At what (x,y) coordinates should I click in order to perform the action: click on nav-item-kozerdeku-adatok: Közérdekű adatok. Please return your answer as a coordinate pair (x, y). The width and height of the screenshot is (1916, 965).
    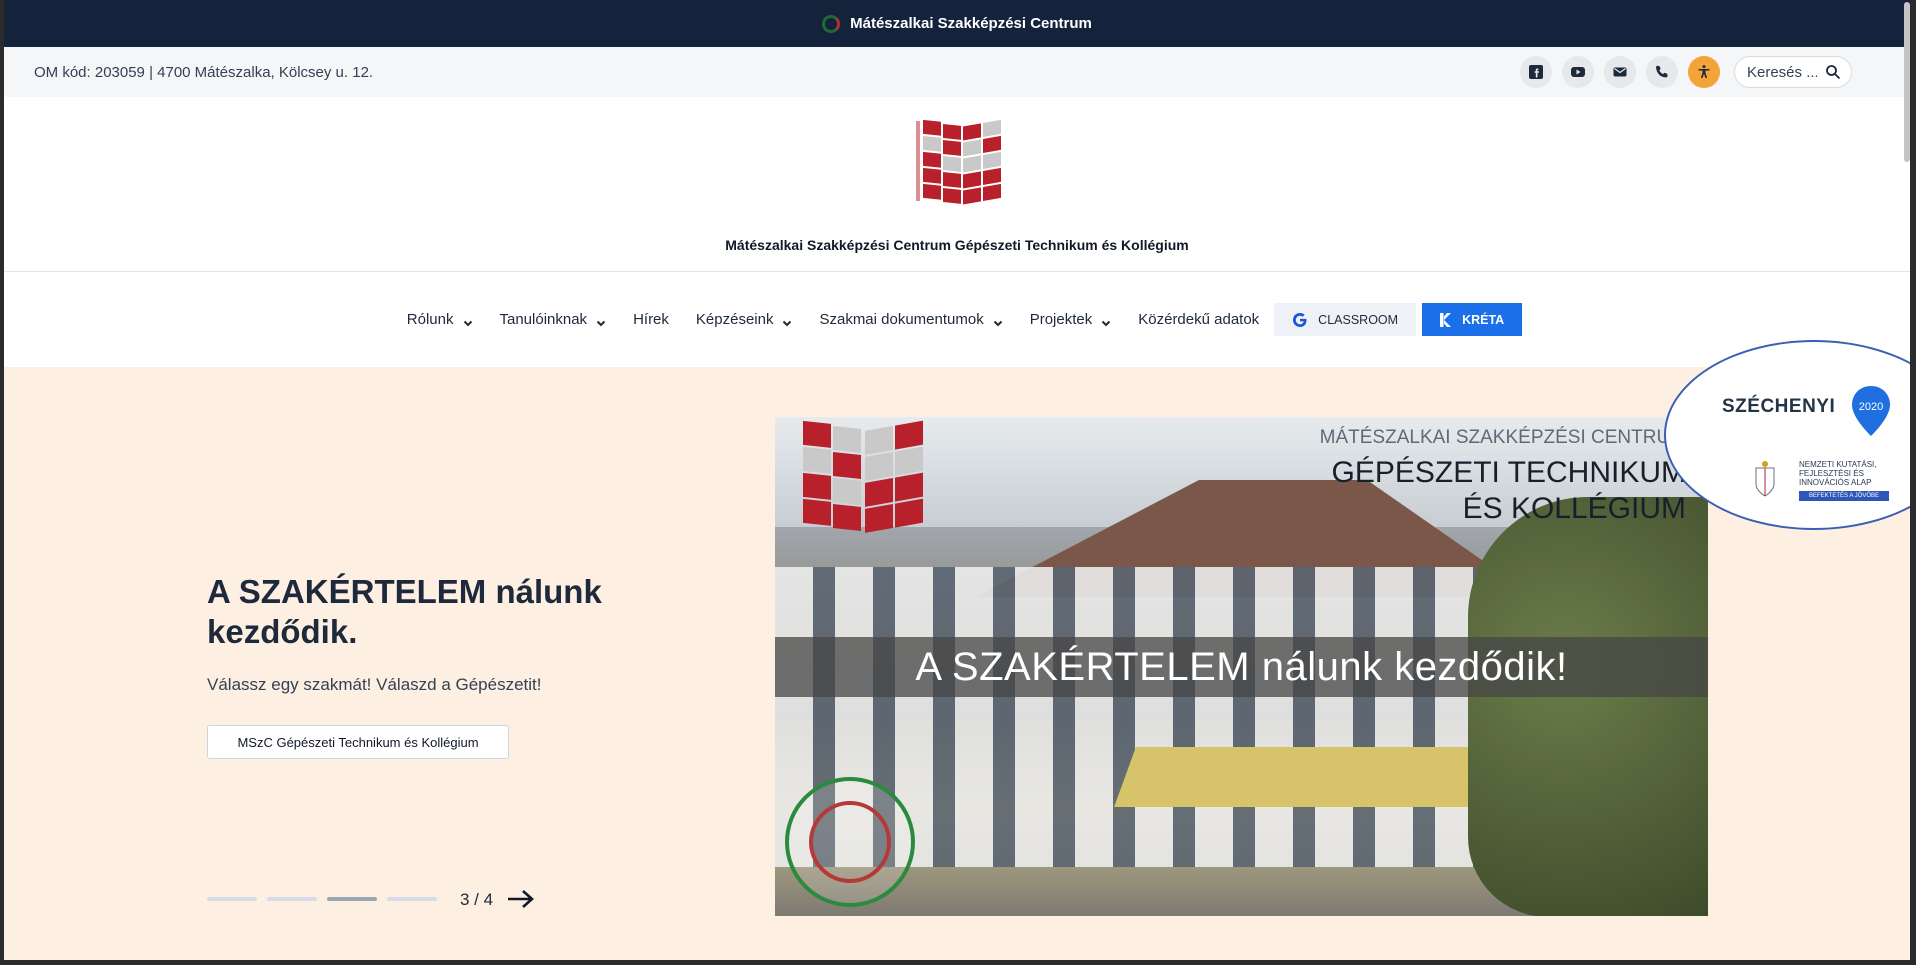
    Looking at the image, I should click on (1198, 319).